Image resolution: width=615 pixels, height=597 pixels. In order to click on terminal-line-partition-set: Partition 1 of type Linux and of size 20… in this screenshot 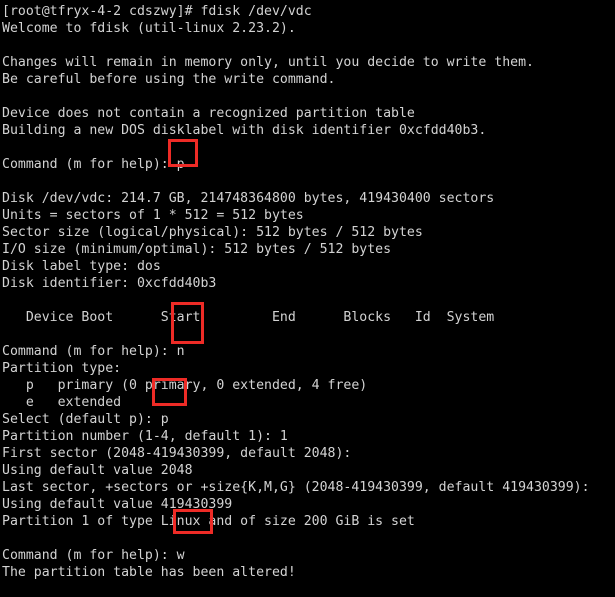, I will do `click(208, 521)`.